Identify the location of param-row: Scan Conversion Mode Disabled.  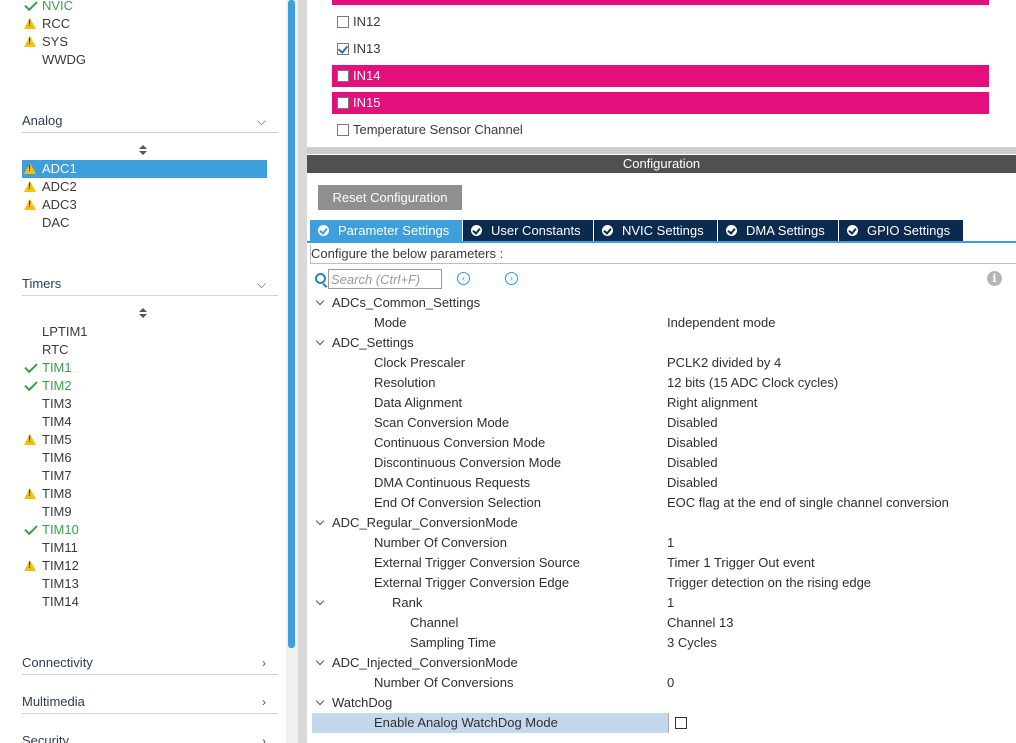
(661, 423).